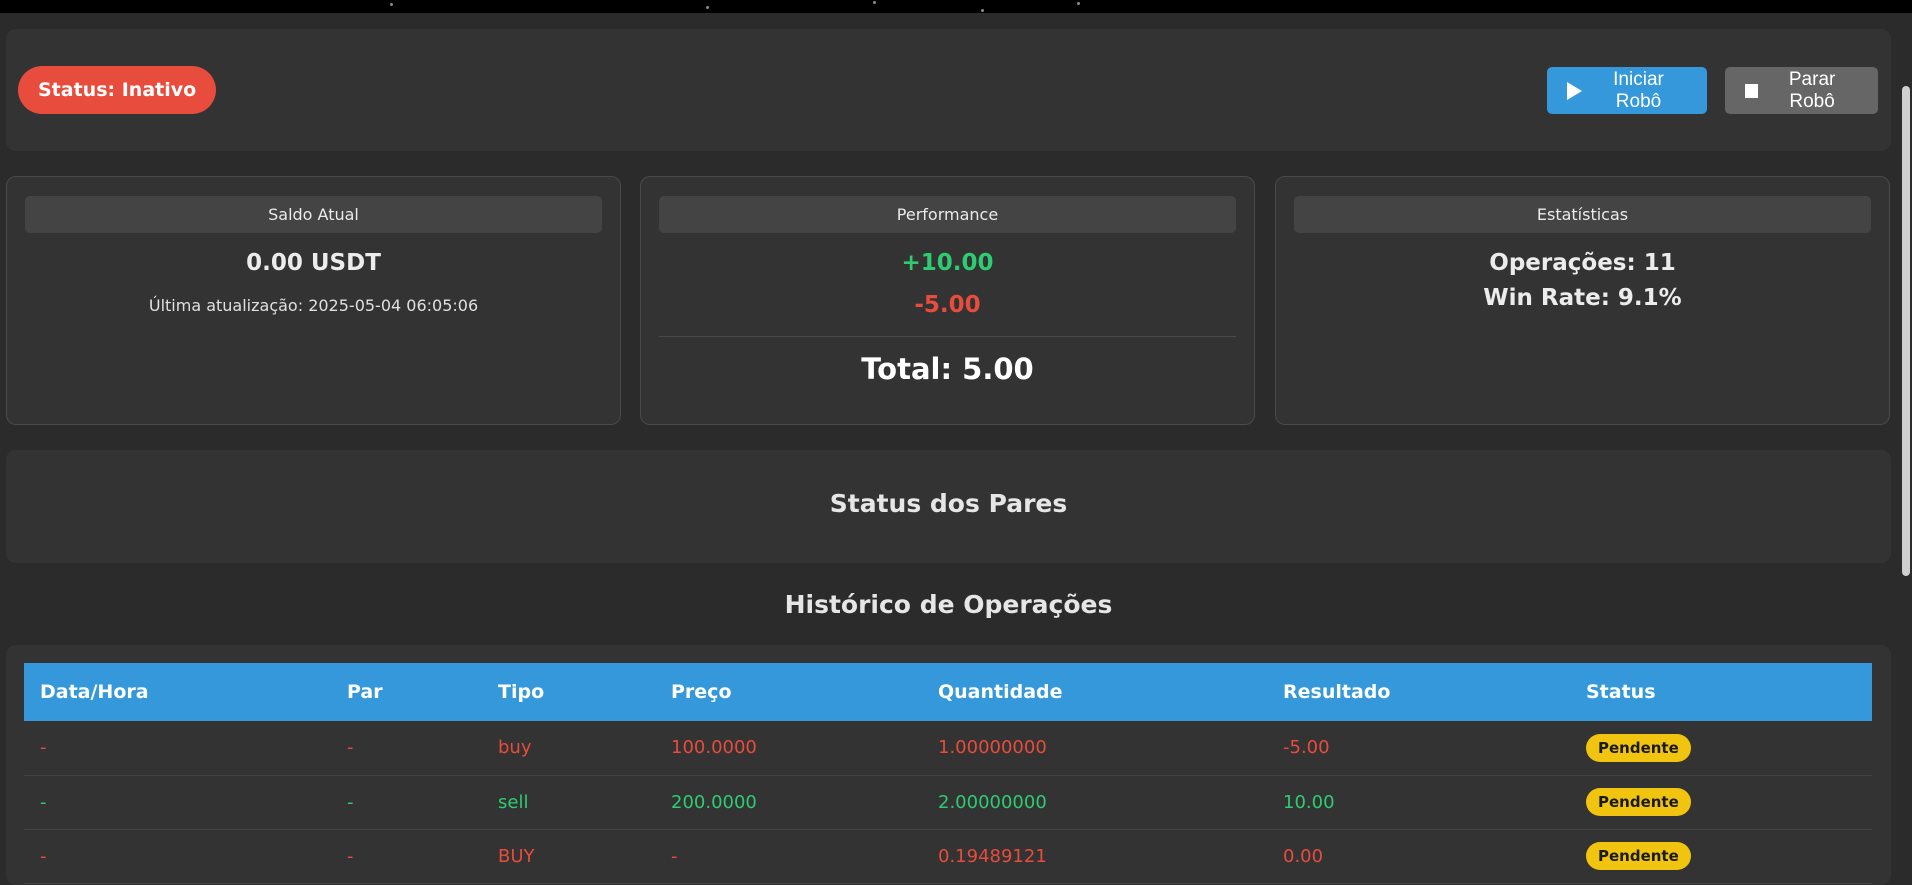 The image size is (1912, 885). What do you see at coordinates (177, 692) in the screenshot?
I see `column-header: Data/Hora` at bounding box center [177, 692].